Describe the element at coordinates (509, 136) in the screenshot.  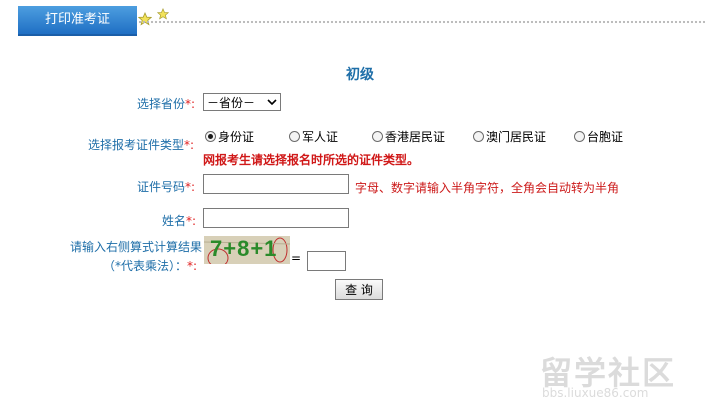
I see `radio-macau-card: 澳门居民证` at that location.